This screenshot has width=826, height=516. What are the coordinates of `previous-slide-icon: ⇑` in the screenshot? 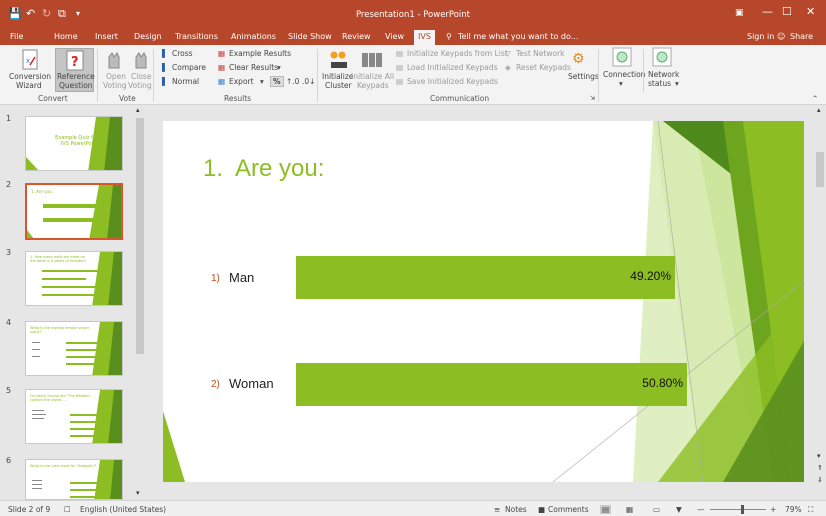 It's located at (820, 468).